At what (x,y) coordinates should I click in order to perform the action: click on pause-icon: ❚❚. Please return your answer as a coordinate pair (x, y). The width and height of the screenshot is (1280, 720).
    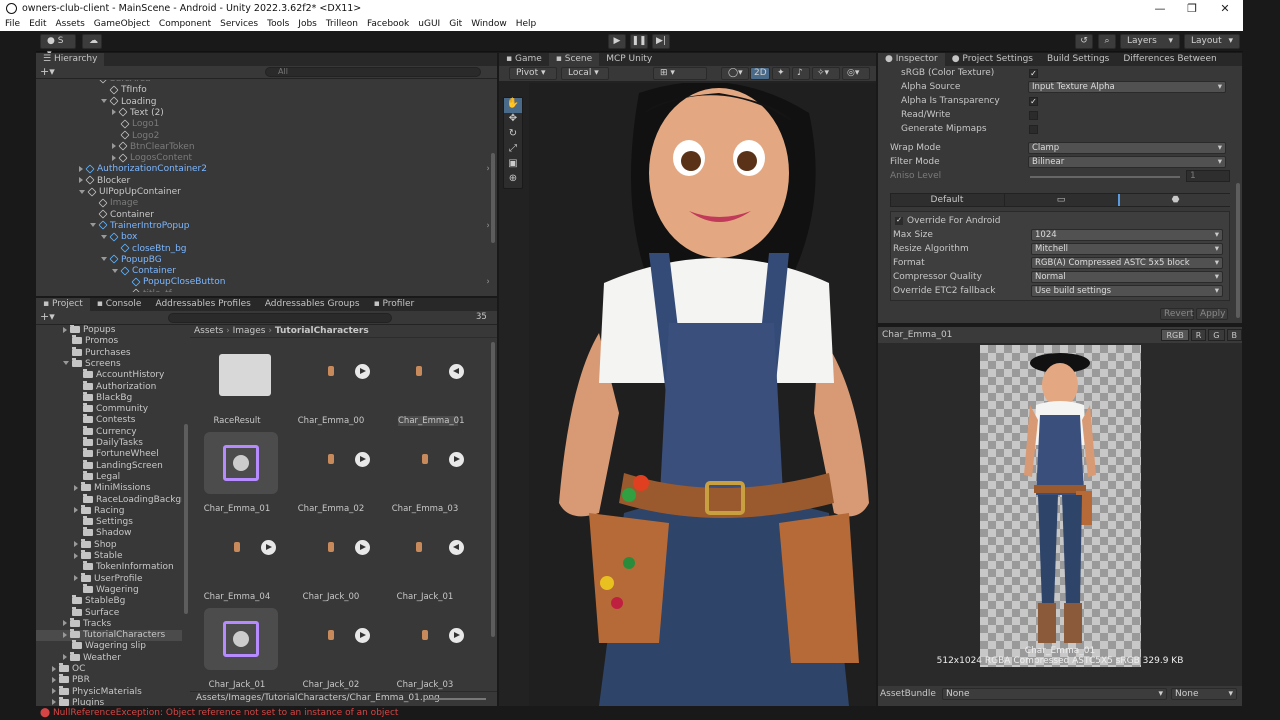
    Looking at the image, I should click on (639, 41).